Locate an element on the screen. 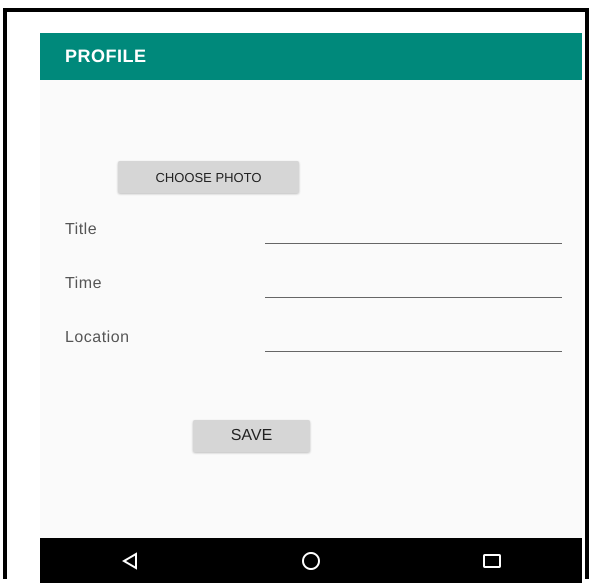  choose-photo-button: CHOOSE PHOTO is located at coordinates (208, 177).